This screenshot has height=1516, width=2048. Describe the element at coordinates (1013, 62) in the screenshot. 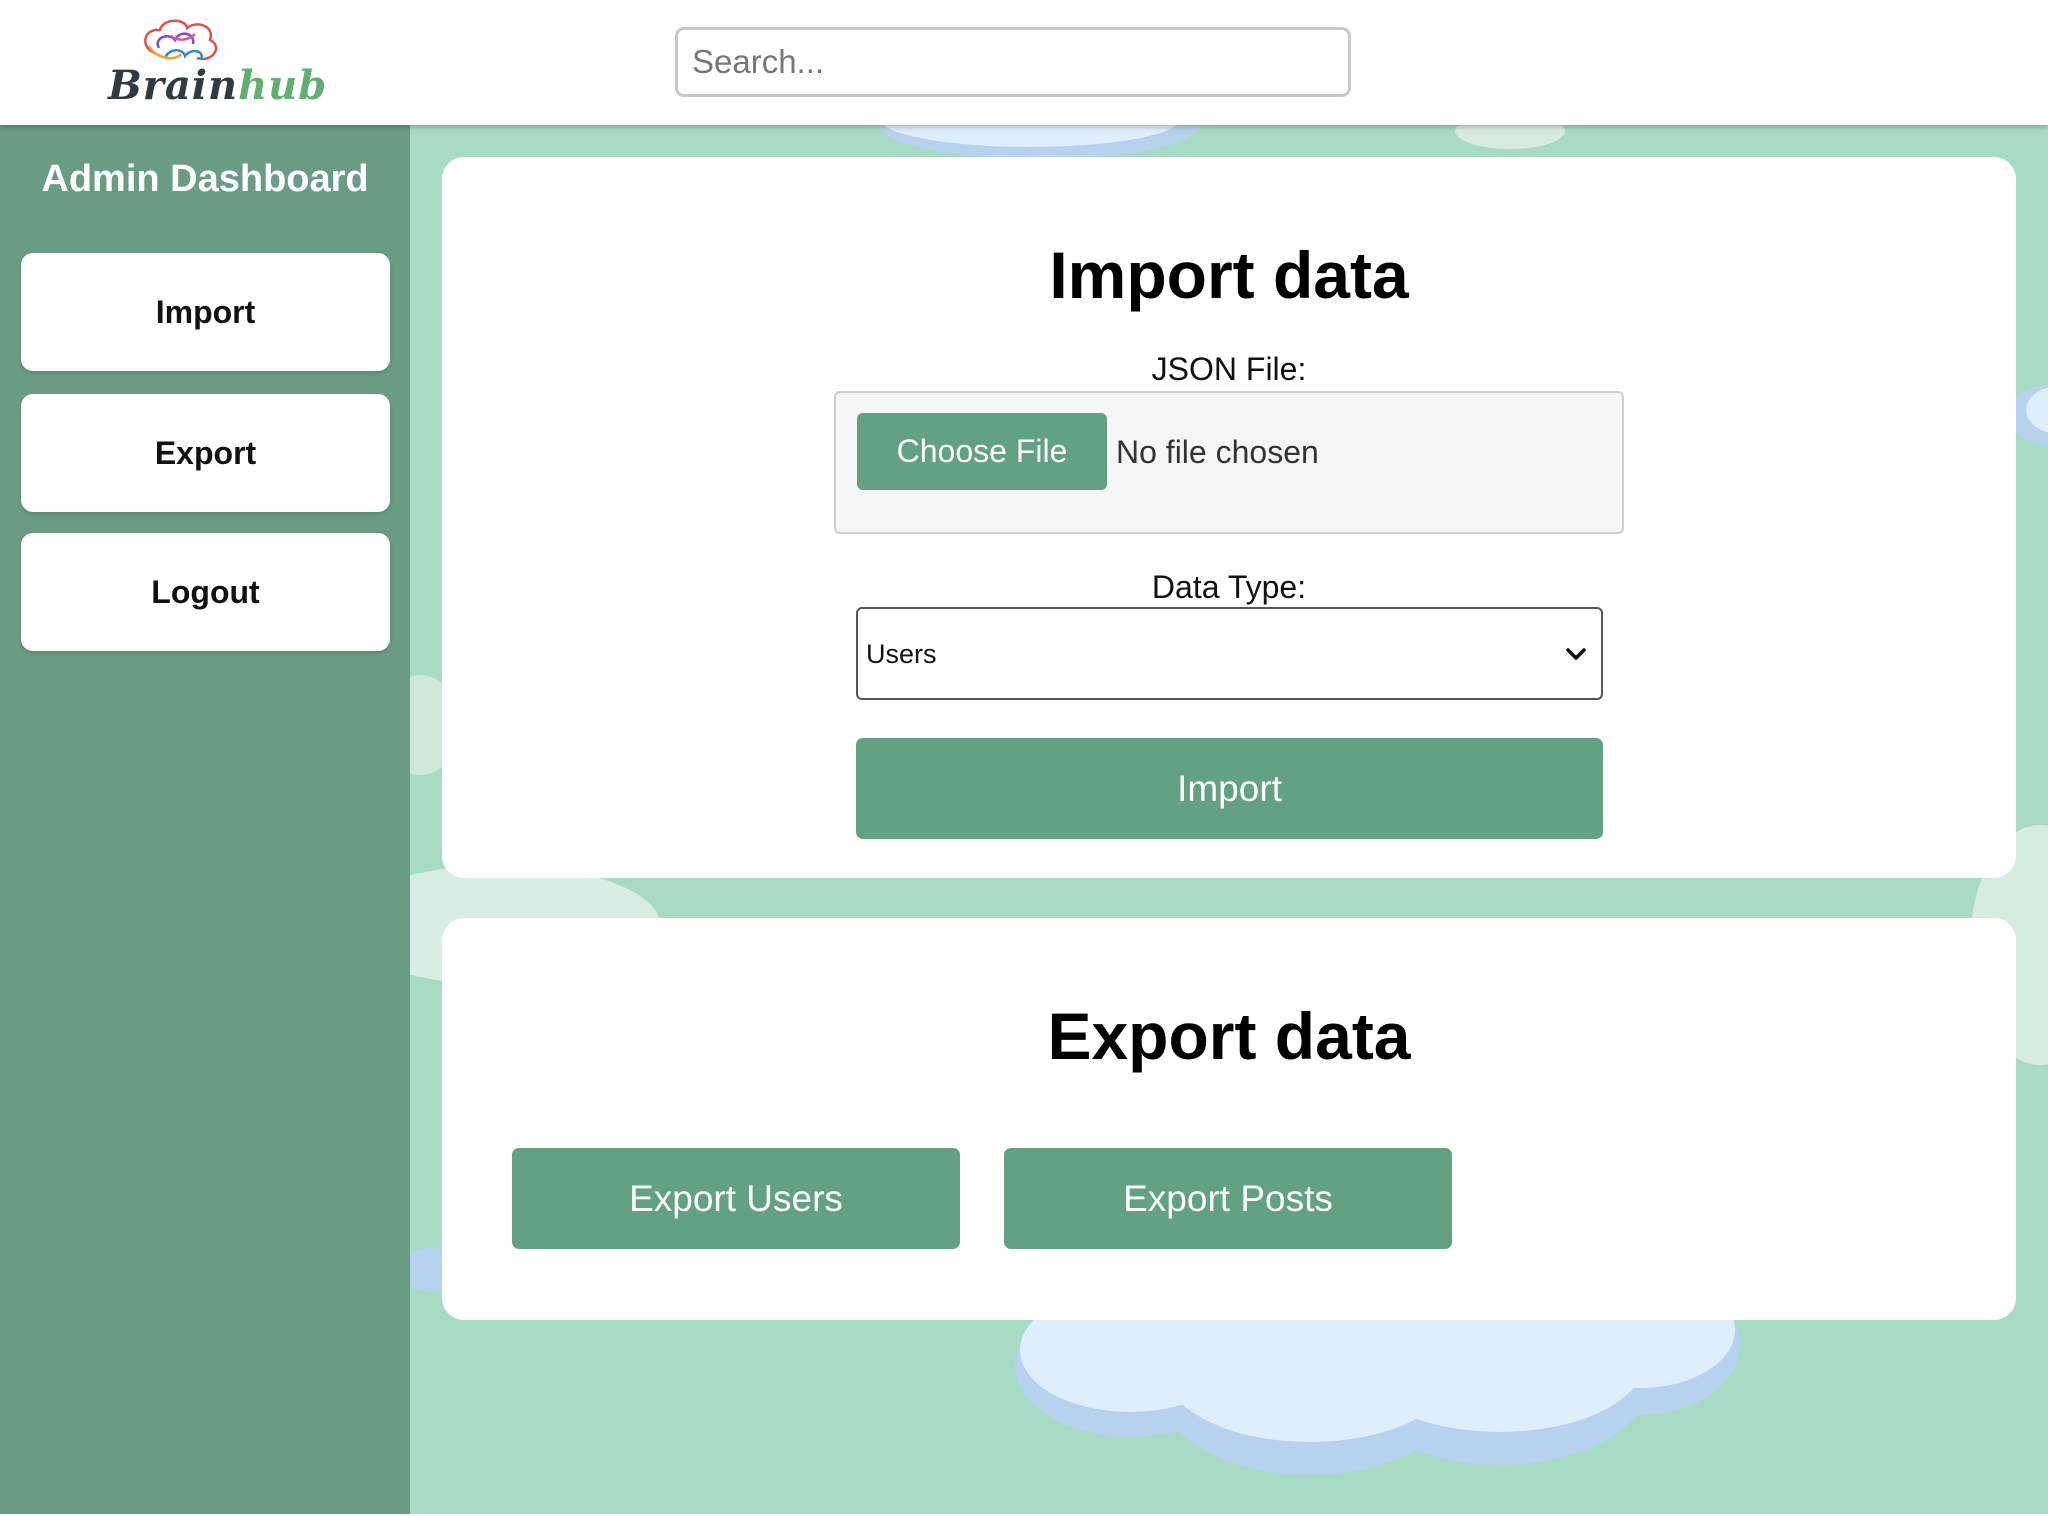

I see `search-input` at that location.